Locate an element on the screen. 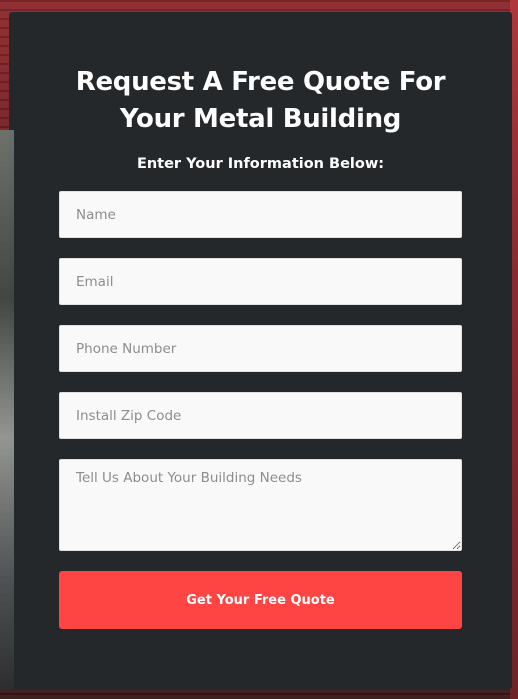  phone-number-field is located at coordinates (260, 348).